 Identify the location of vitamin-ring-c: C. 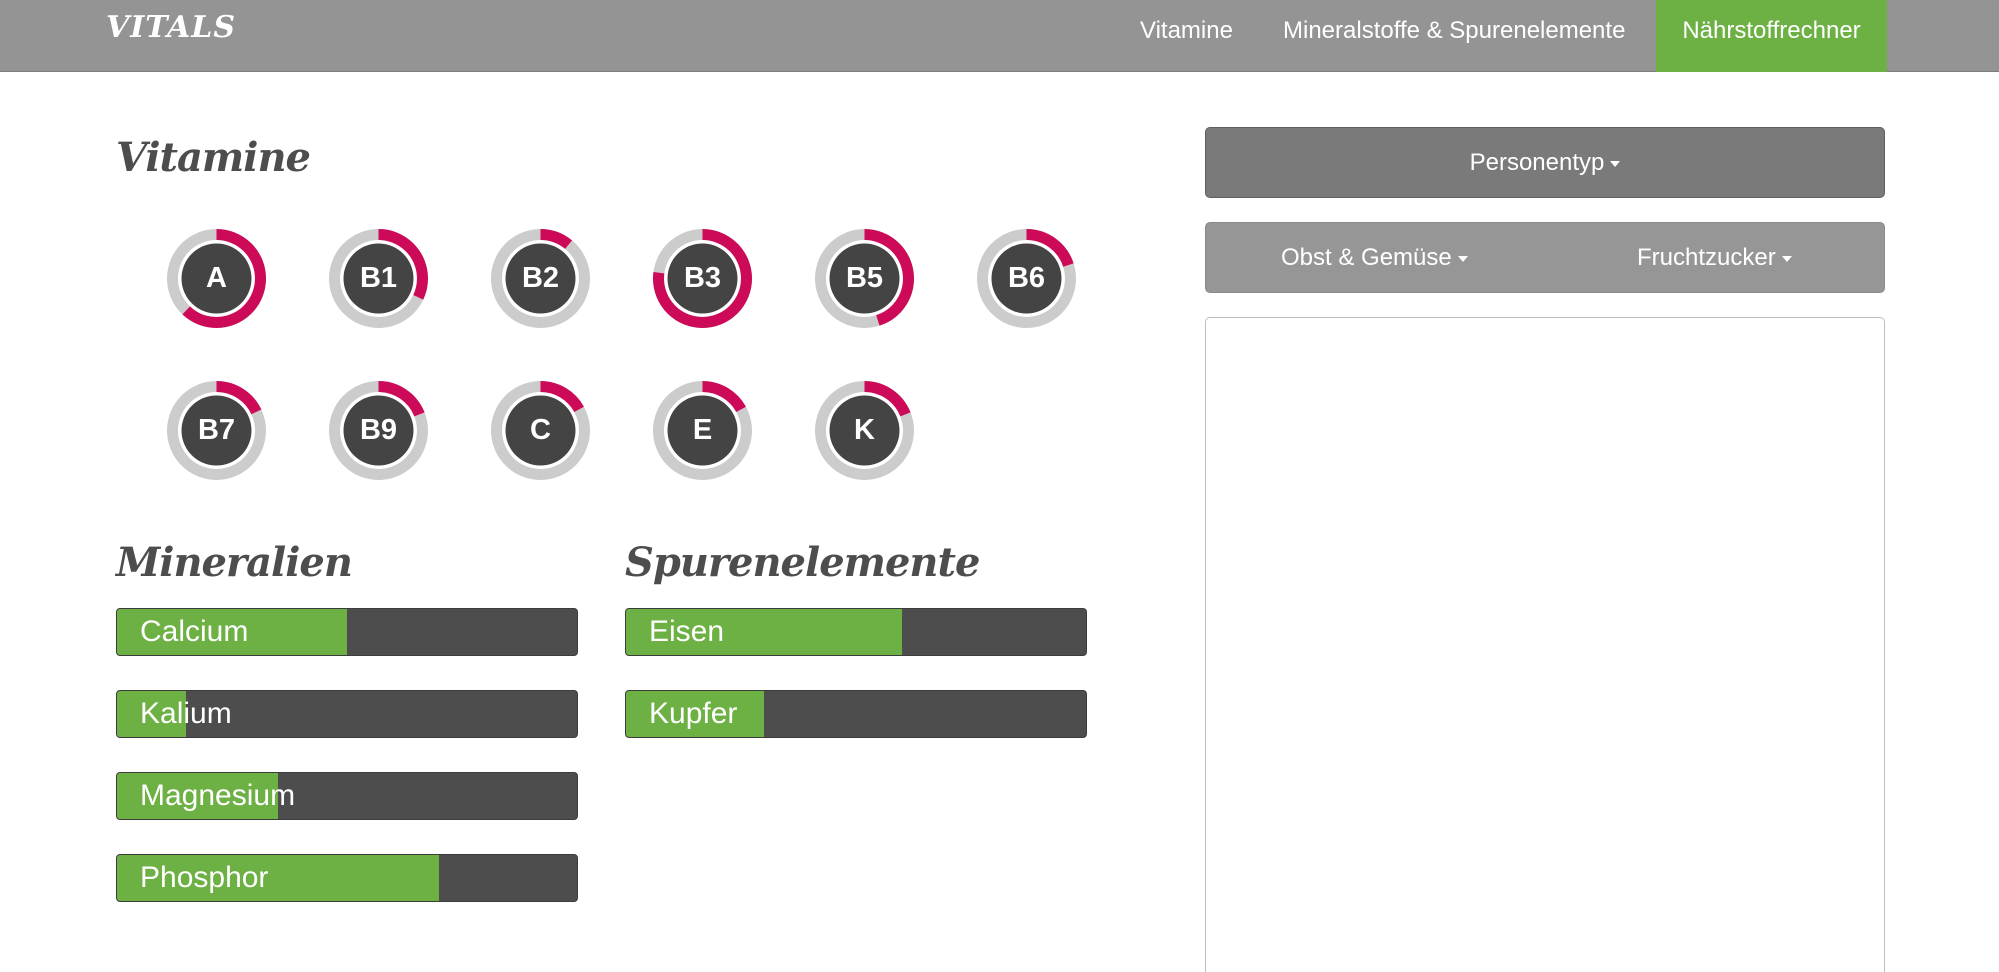
(540, 430).